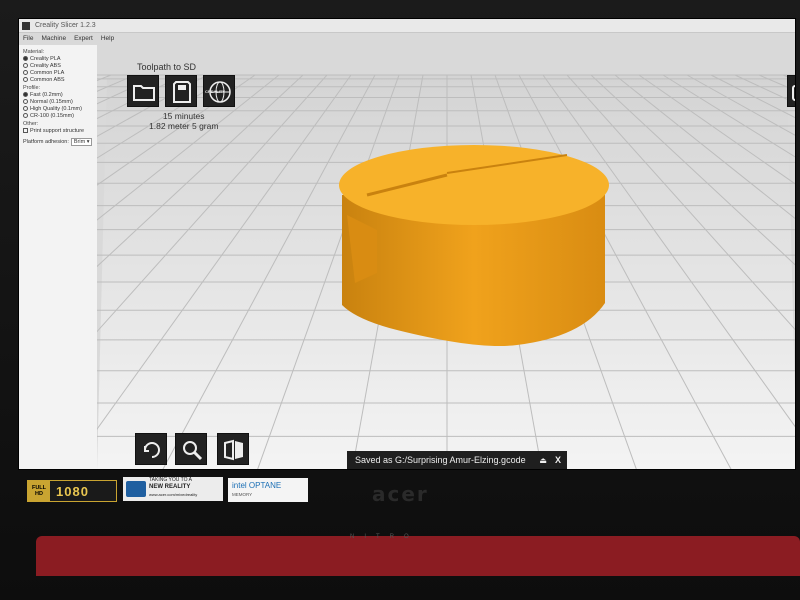 The height and width of the screenshot is (600, 800). What do you see at coordinates (242, 494) in the screenshot?
I see `optane-subtext: MEMORY` at bounding box center [242, 494].